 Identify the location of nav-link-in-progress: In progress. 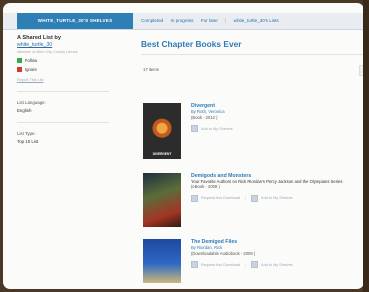
(182, 20).